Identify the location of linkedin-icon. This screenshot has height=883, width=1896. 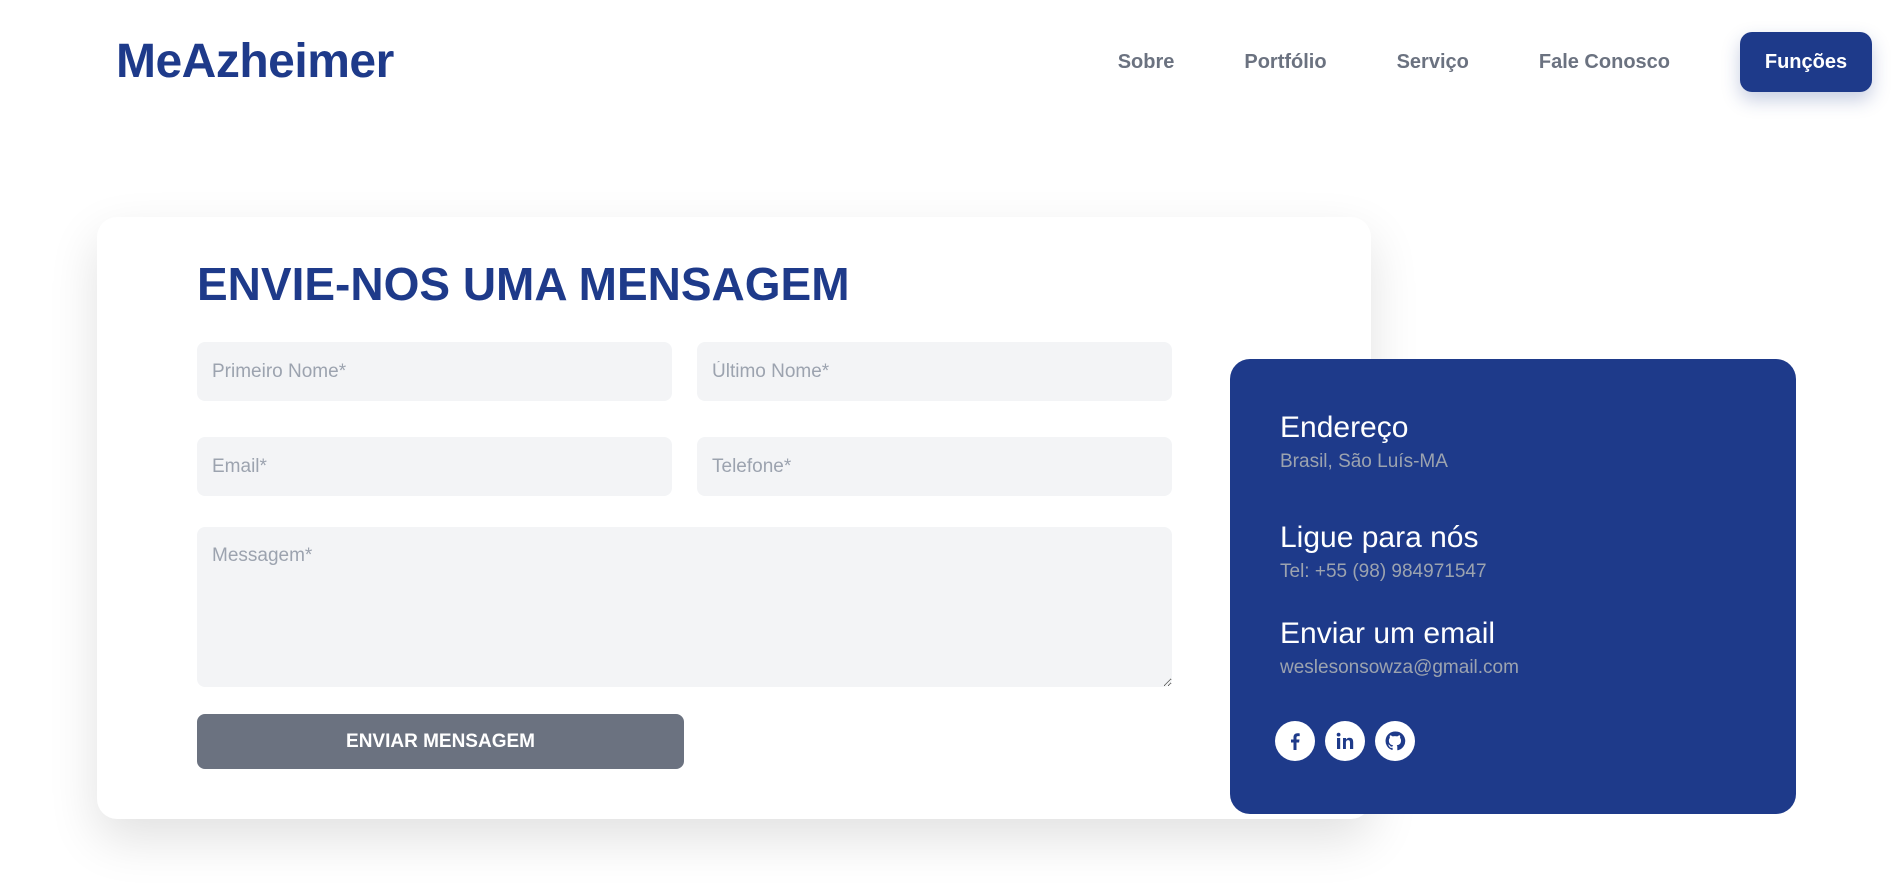
(1345, 741).